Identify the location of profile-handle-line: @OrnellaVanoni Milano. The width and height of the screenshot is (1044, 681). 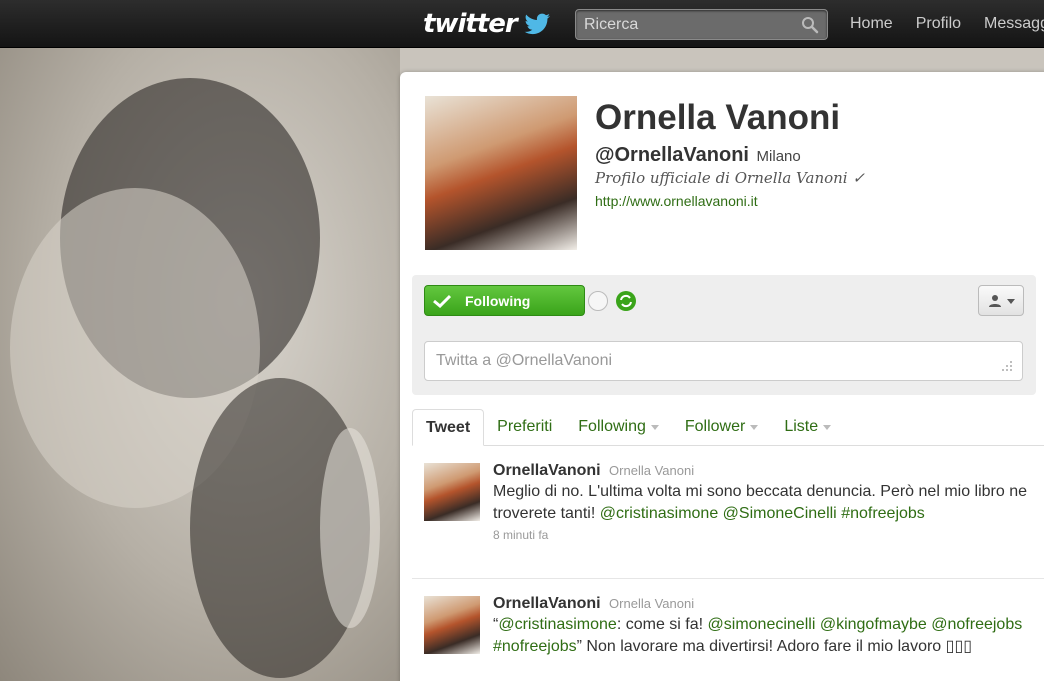
(698, 155).